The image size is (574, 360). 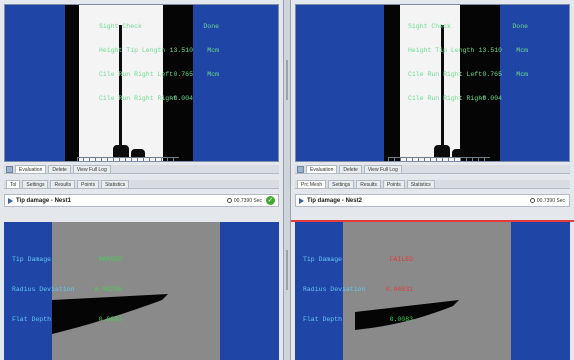 I want to click on tool-title: Tip damage - Nest1, so click(x=43, y=200).